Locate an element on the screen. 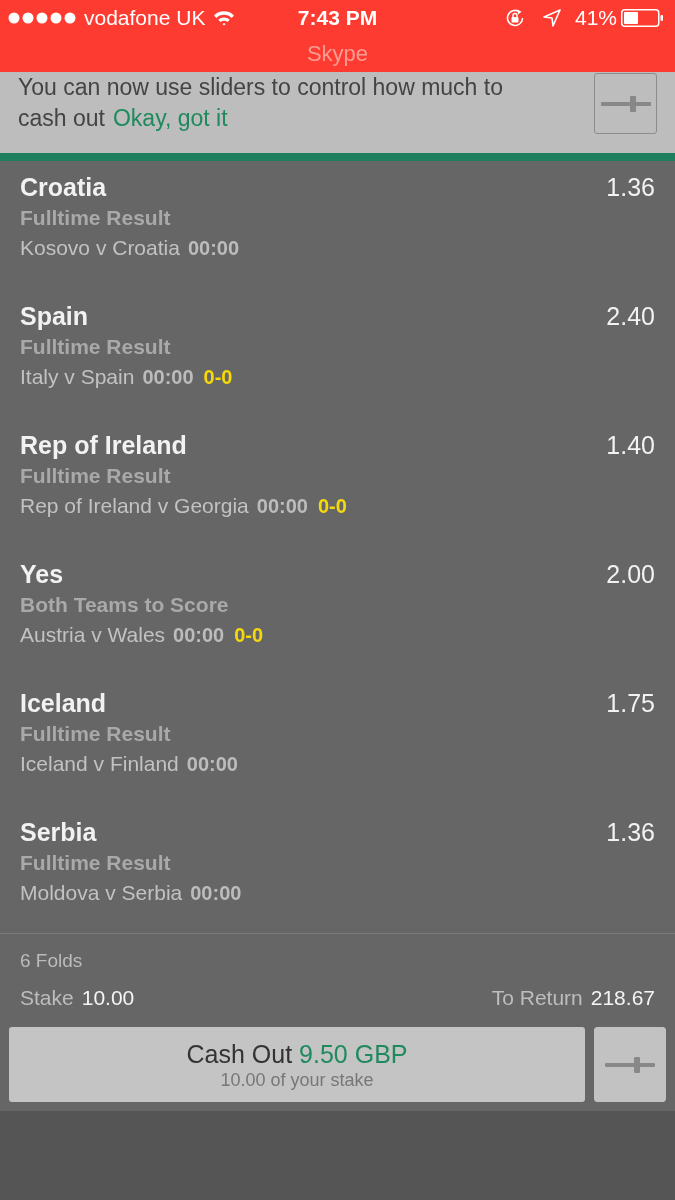 Image resolution: width=675 pixels, height=1200 pixels. odds-value: 2.00 is located at coordinates (630, 574).